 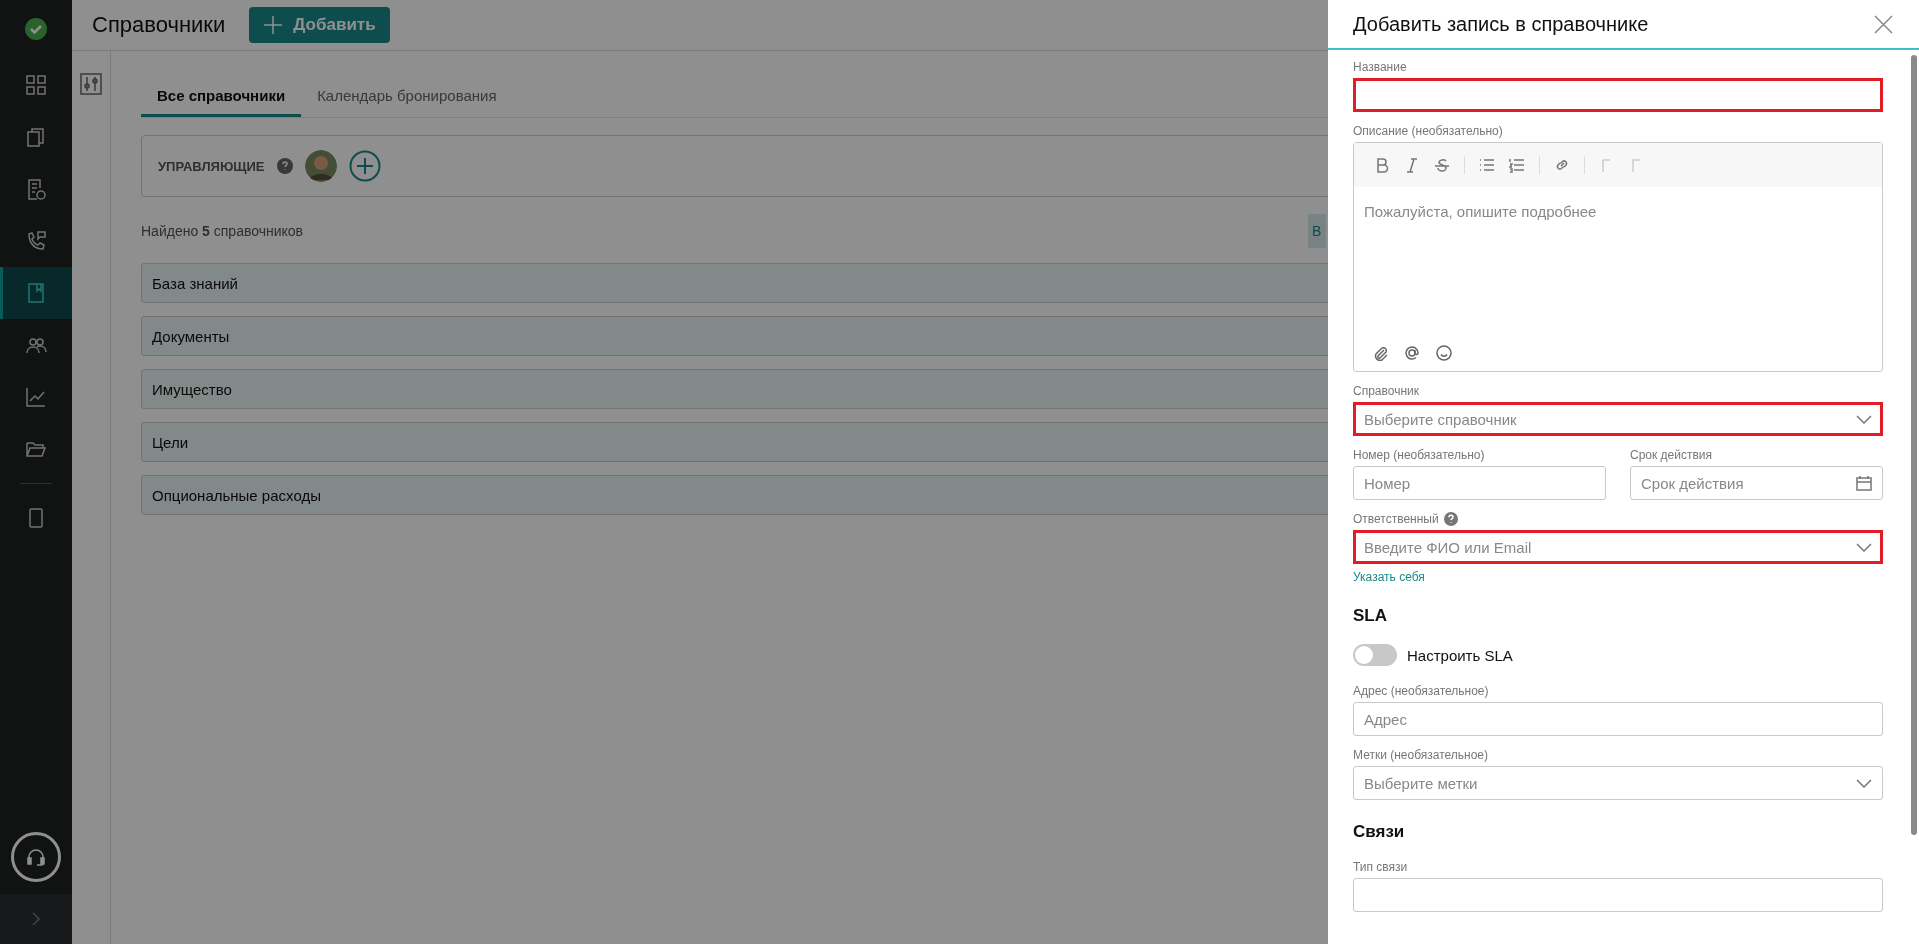 I want to click on page-title: Справочники, so click(x=159, y=25).